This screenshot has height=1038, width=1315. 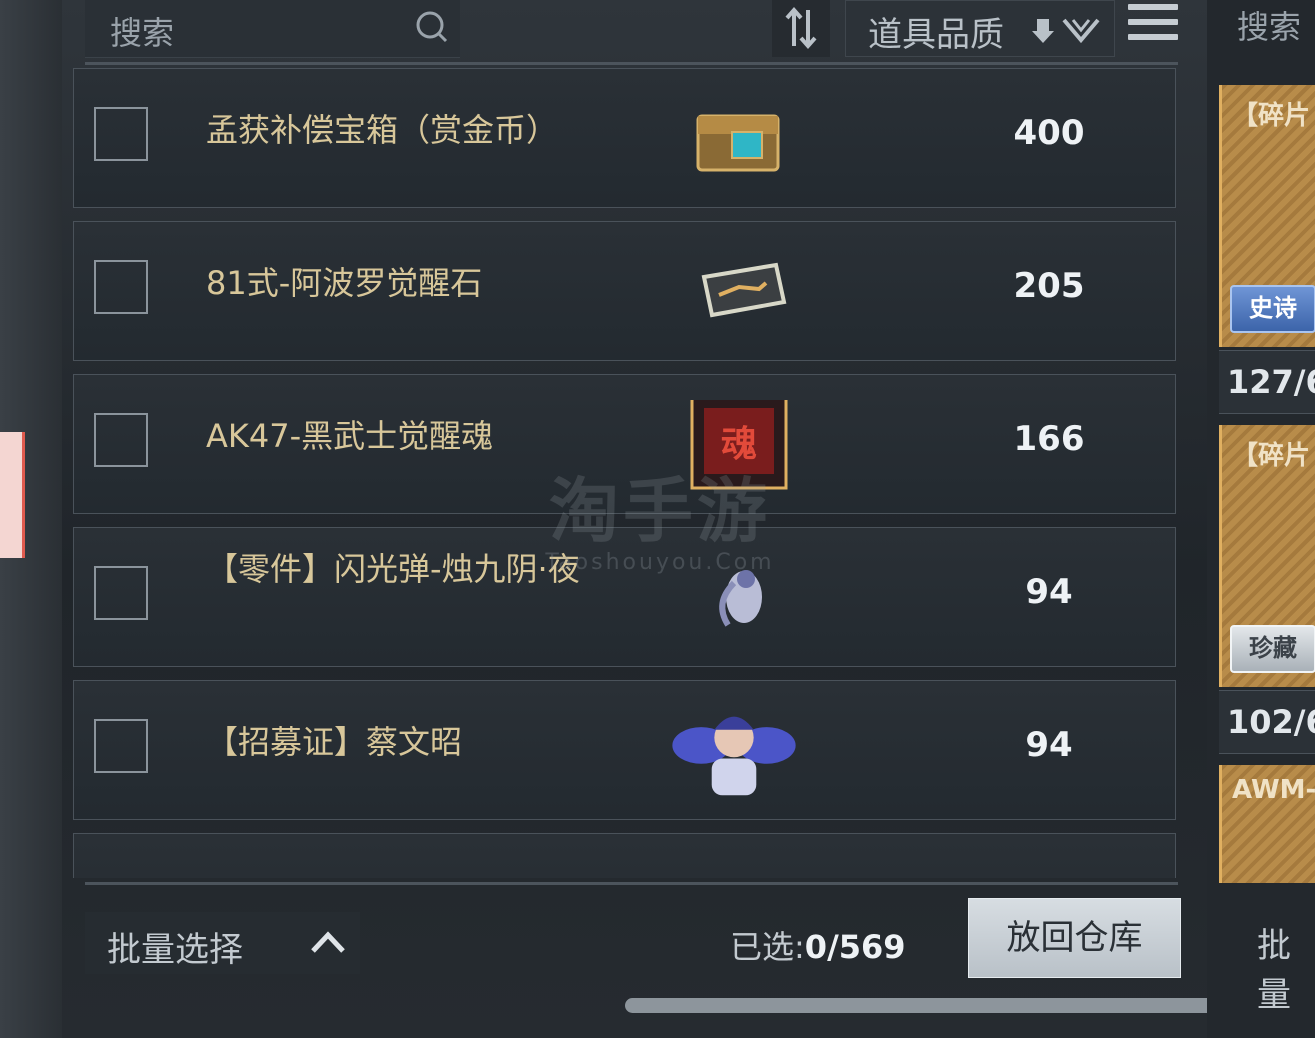 What do you see at coordinates (334, 742) in the screenshot?
I see `item-name: 【招募证】蔡文昭` at bounding box center [334, 742].